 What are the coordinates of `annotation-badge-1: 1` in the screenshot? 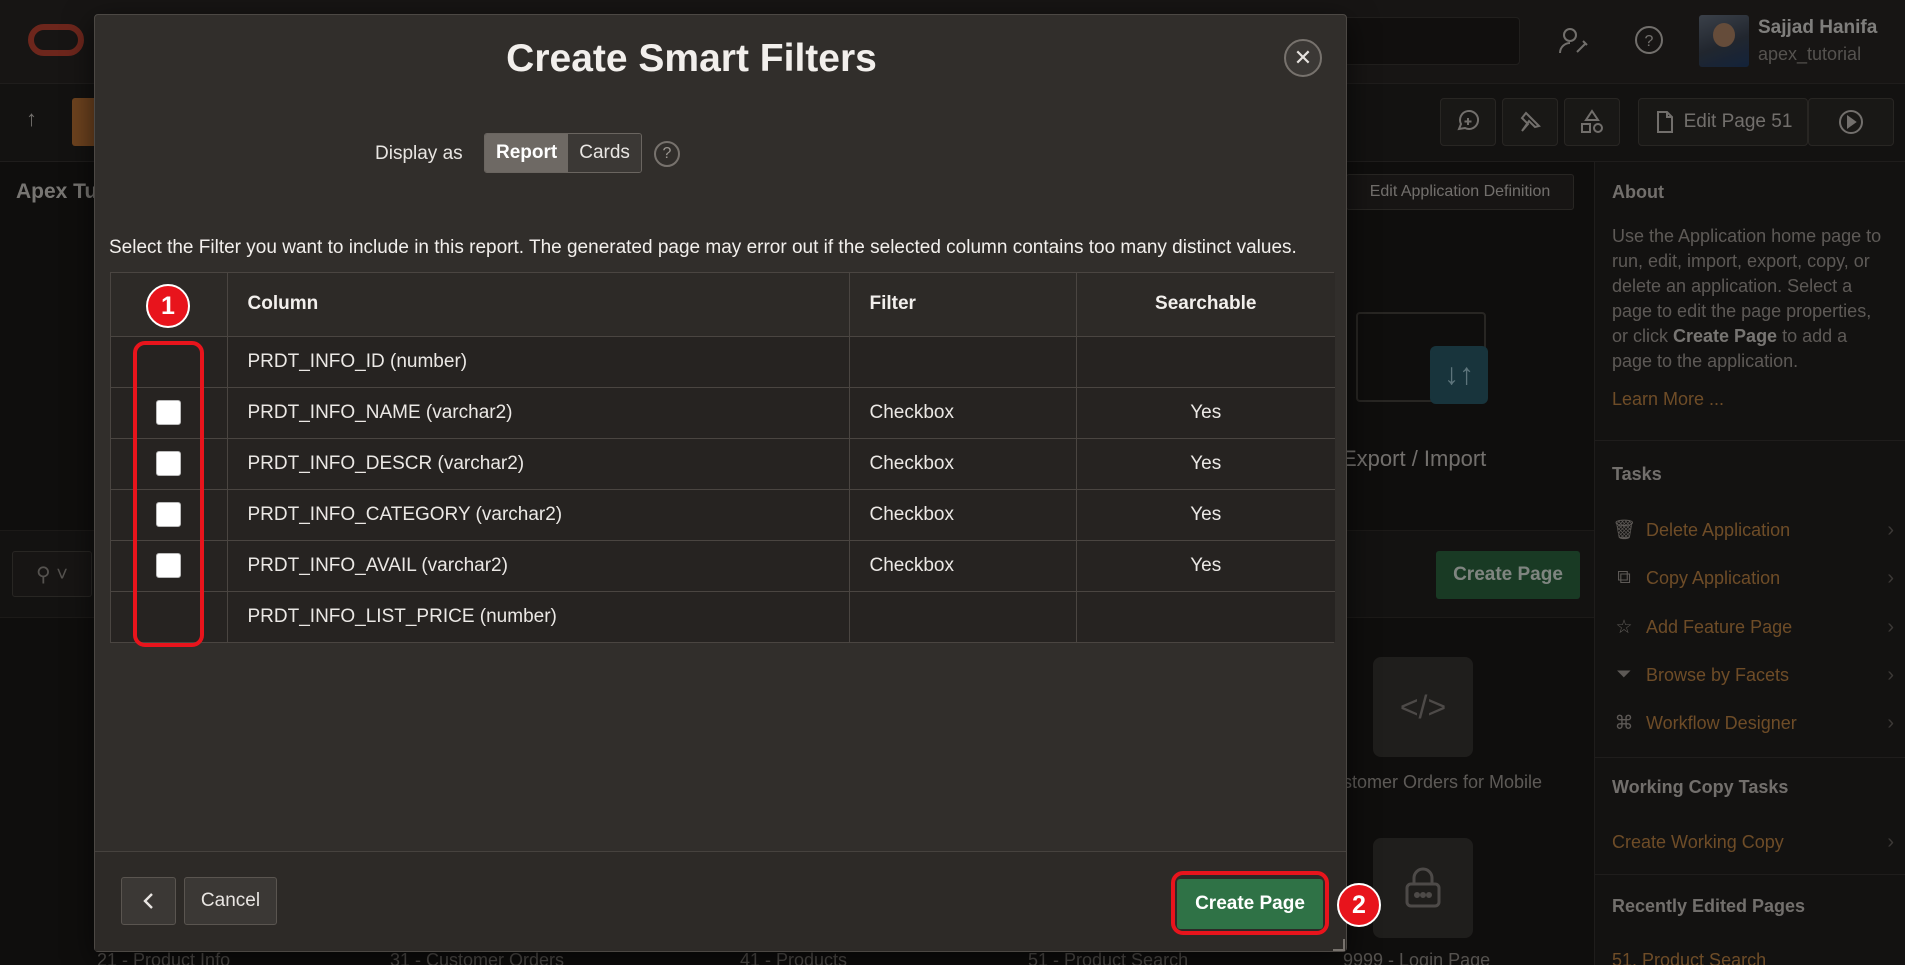 It's located at (168, 306).